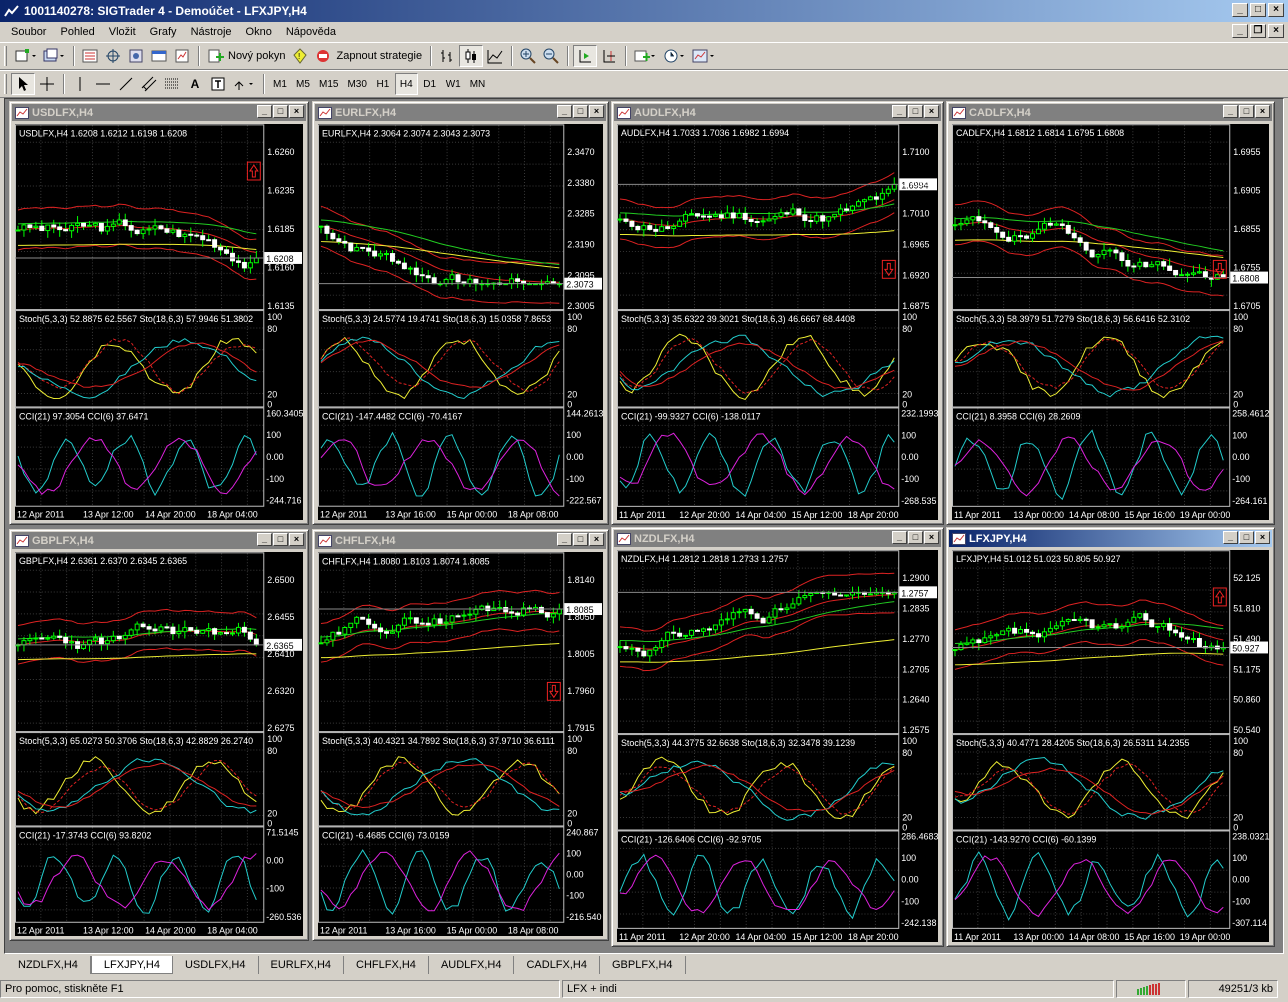 The height and width of the screenshot is (1002, 1288). I want to click on strategies-button: Zapnout strategie, so click(368, 56).